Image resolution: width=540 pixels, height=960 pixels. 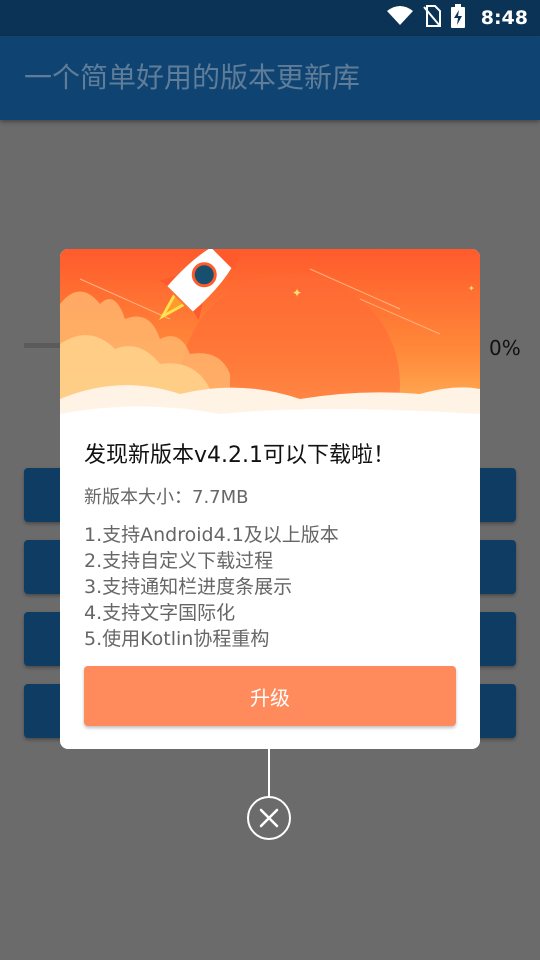 What do you see at coordinates (192, 77) in the screenshot?
I see `app-title: 一个简单好用的版本更新库` at bounding box center [192, 77].